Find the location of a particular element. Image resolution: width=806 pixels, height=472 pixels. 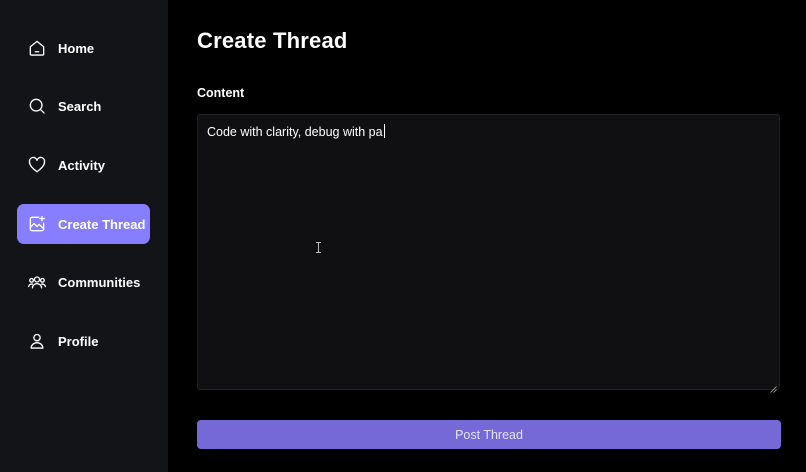

user-icon is located at coordinates (37, 341).